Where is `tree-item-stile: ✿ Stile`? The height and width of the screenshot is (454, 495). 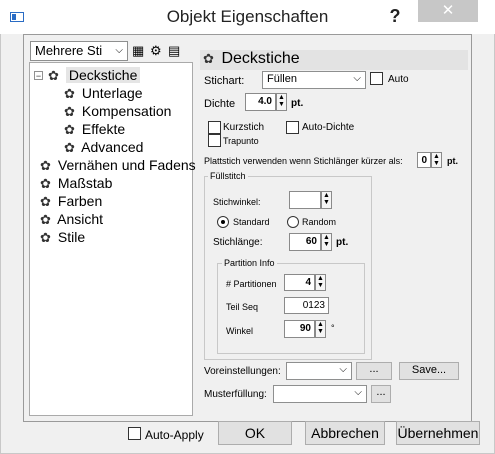
tree-item-stile: ✿ Stile is located at coordinates (62, 237).